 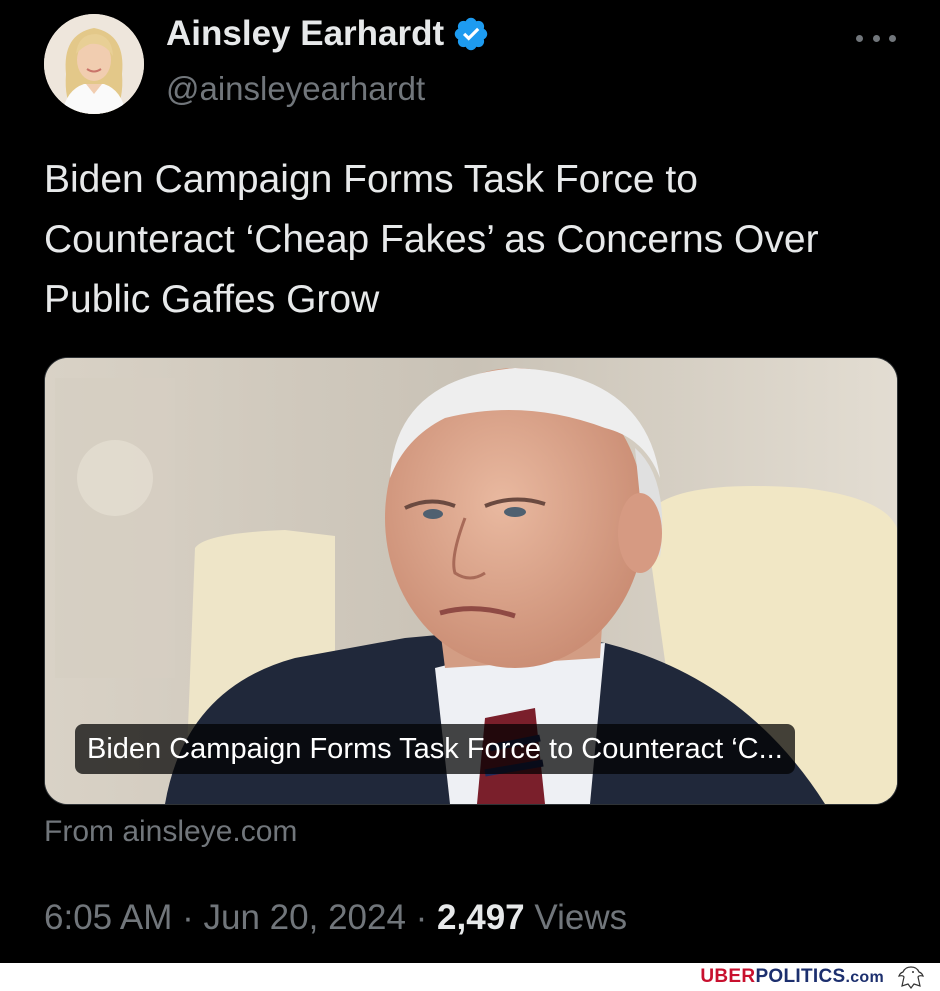 What do you see at coordinates (471, 34) in the screenshot?
I see `verified-badge-icon` at bounding box center [471, 34].